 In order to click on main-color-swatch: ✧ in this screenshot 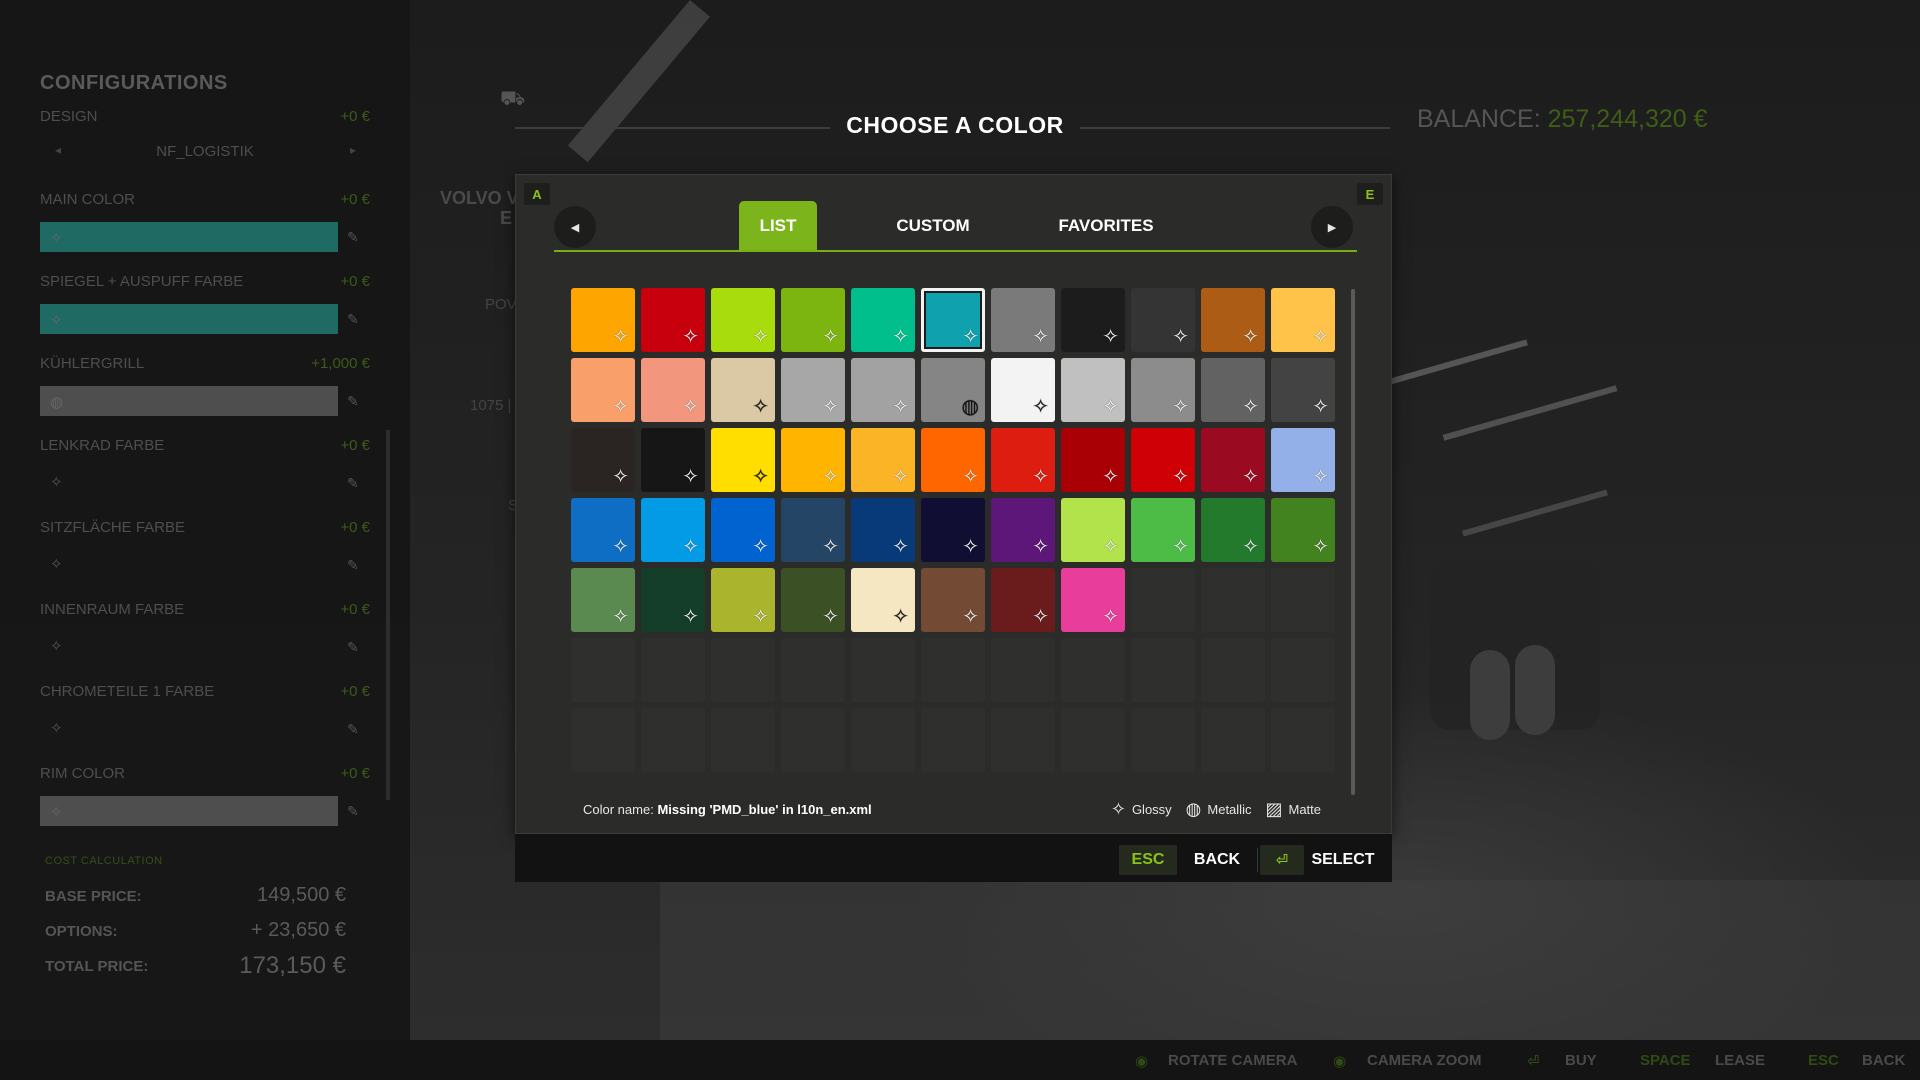, I will do `click(189, 237)`.